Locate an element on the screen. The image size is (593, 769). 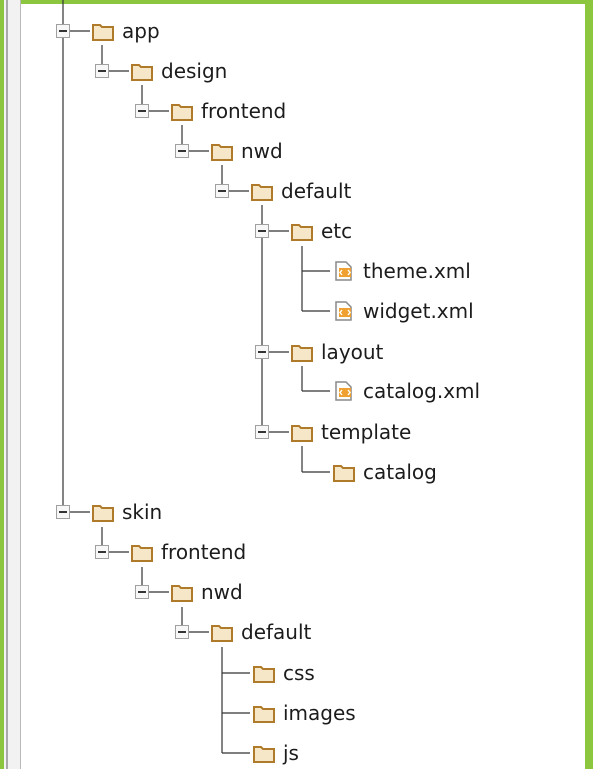
tree-node-frontend: frontend is located at coordinates (210, 111).